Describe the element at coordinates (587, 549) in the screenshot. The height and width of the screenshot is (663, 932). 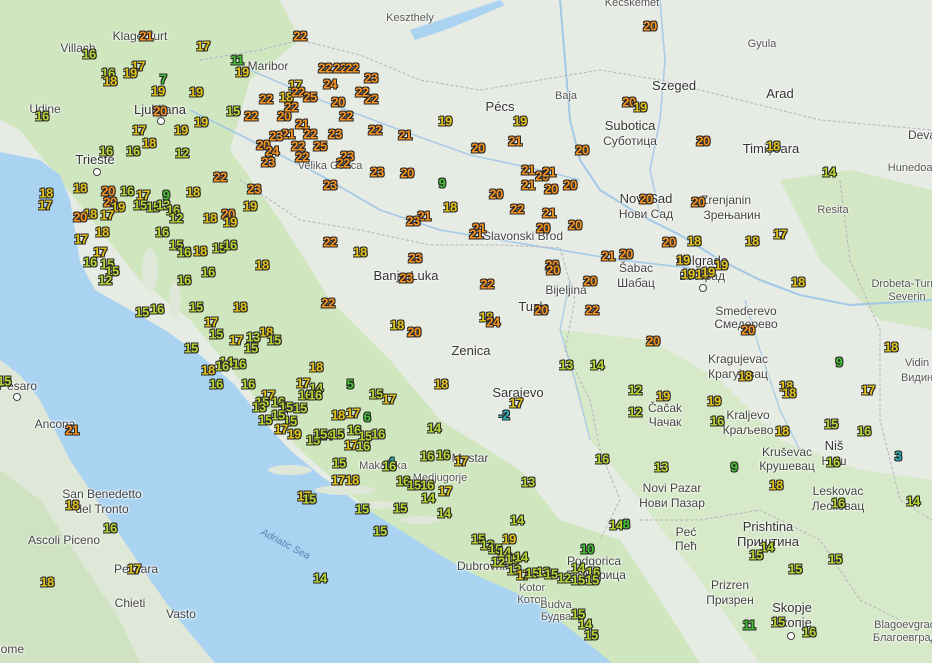
I see `temperature-marker: 10` at that location.